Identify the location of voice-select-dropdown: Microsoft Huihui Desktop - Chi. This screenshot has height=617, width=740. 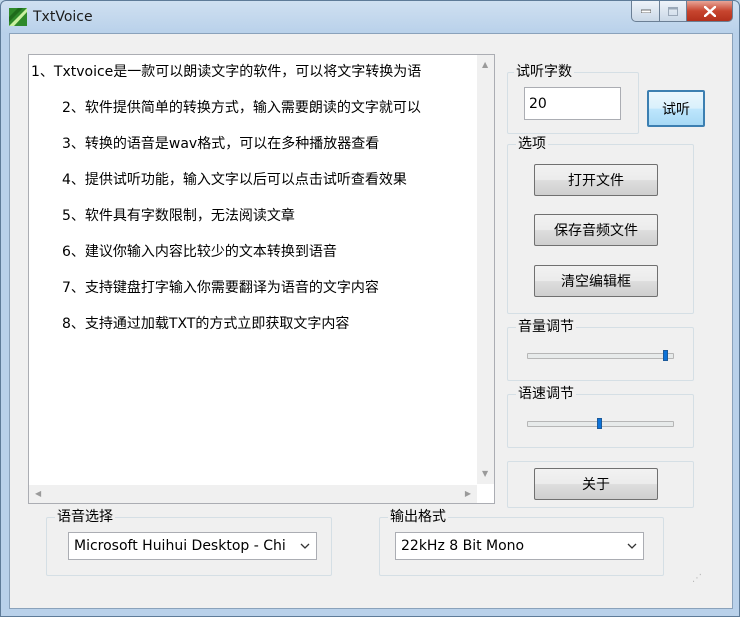
(192, 546).